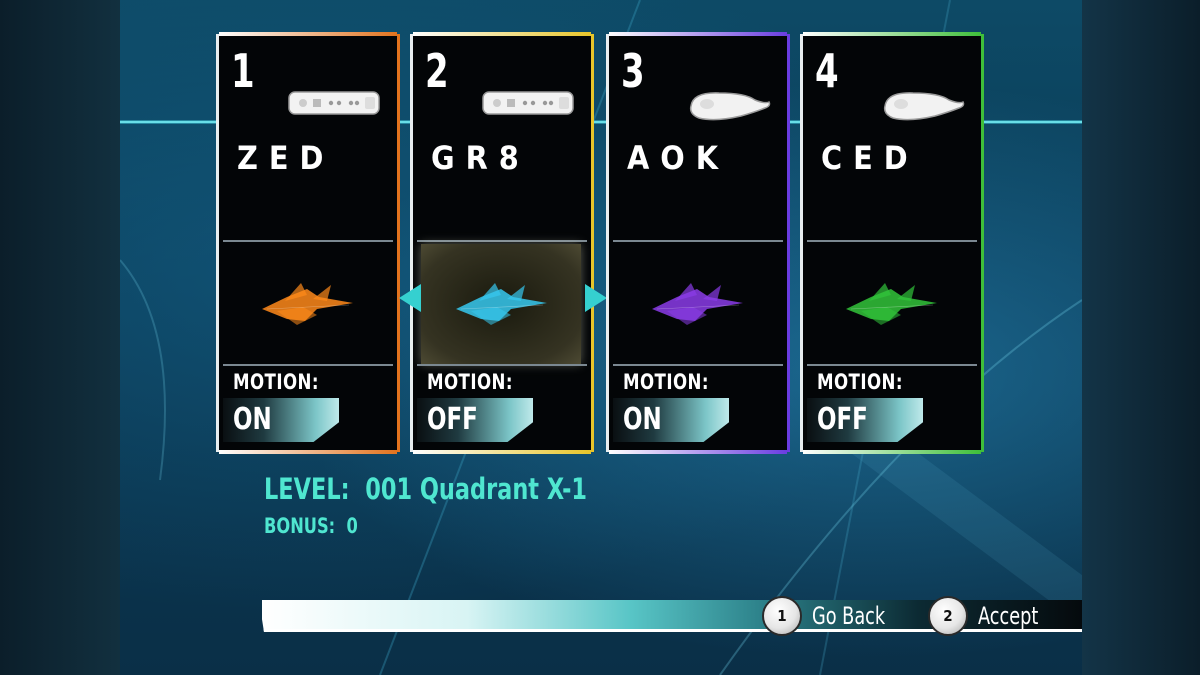 The height and width of the screenshot is (675, 1200). I want to click on player-number: 1, so click(243, 71).